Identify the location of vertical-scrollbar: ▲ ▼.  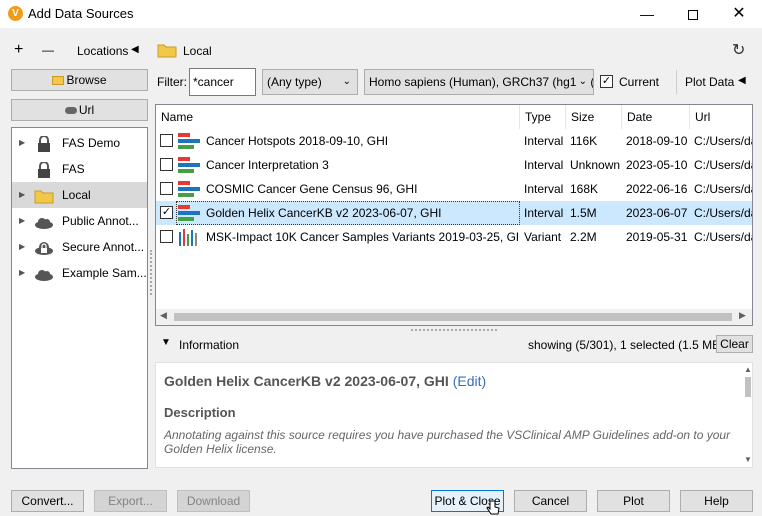
(748, 415).